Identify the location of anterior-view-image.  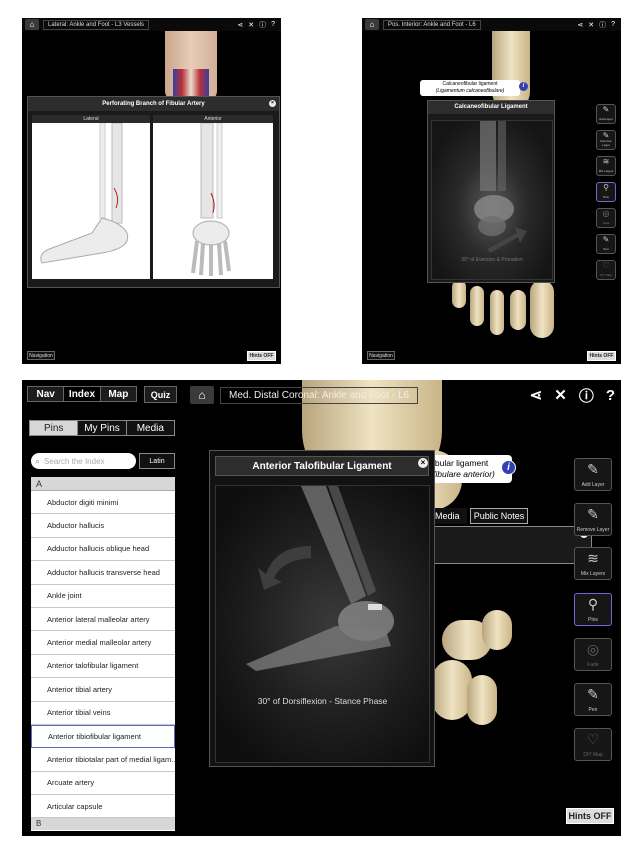
(213, 200).